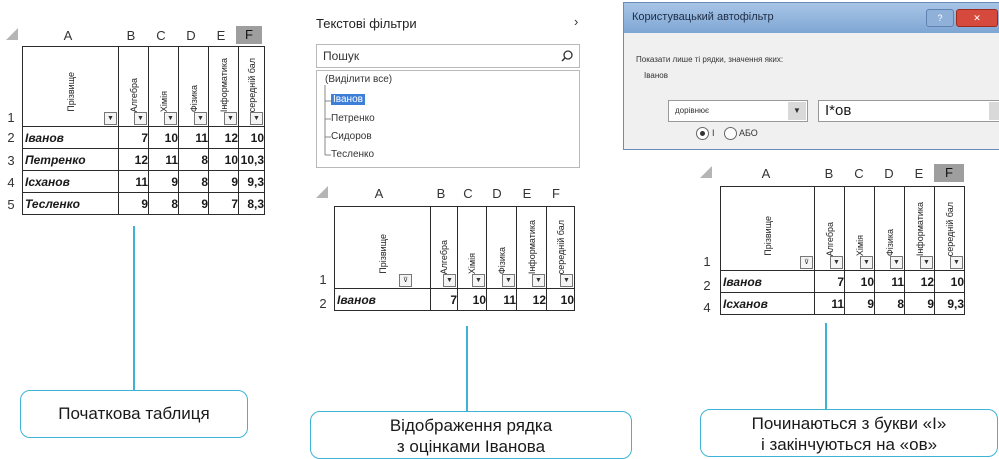 The width and height of the screenshot is (999, 459). What do you see at coordinates (806, 262) in the screenshot?
I see `filter-active-icon: ⊽` at bounding box center [806, 262].